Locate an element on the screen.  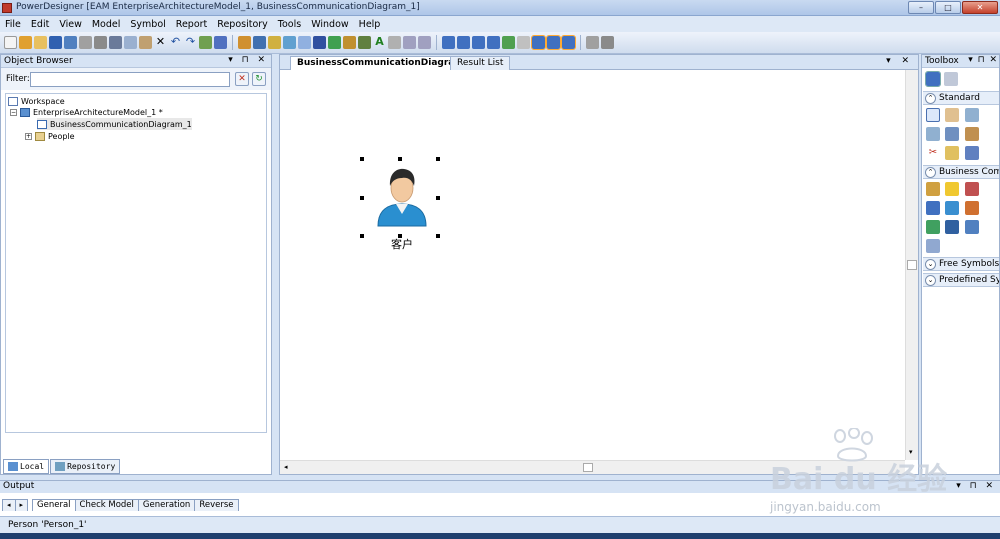
view-1-icon is located at coordinates (448, 42).